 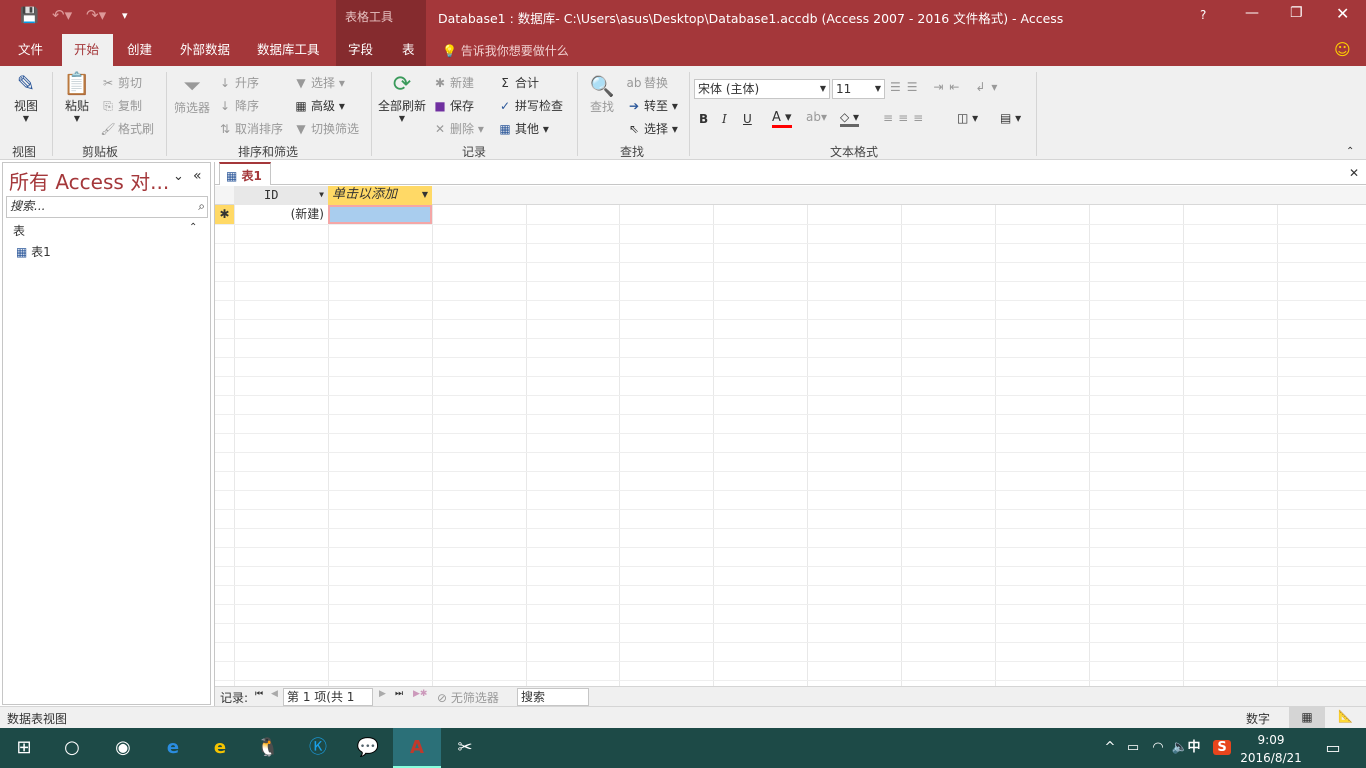 I want to click on clear-sort-button: ⇅ 取消排序, so click(x=250, y=128).